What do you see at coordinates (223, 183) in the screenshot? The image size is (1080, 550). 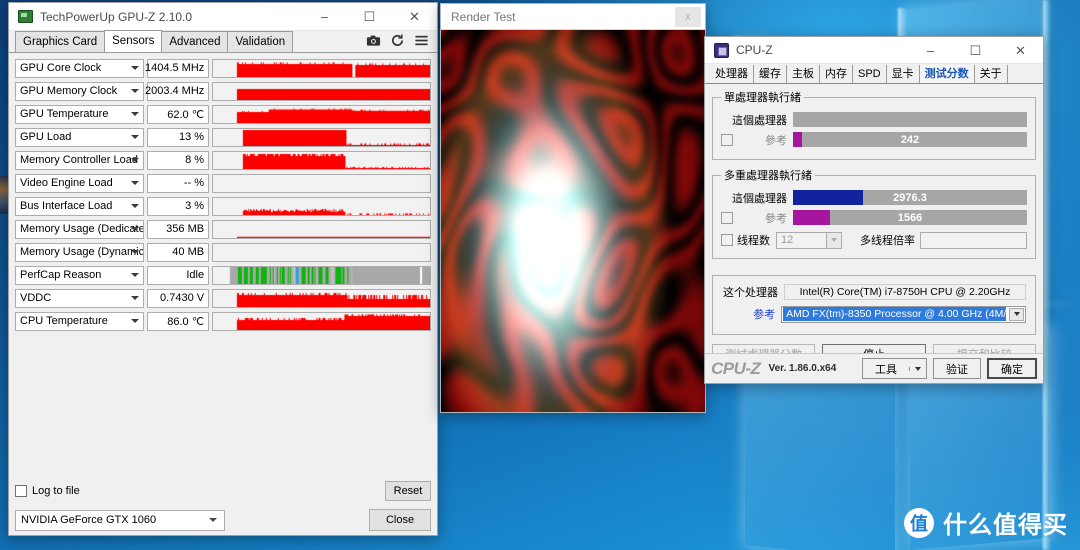 I see `sensor-row: Video Engine Load -- %` at bounding box center [223, 183].